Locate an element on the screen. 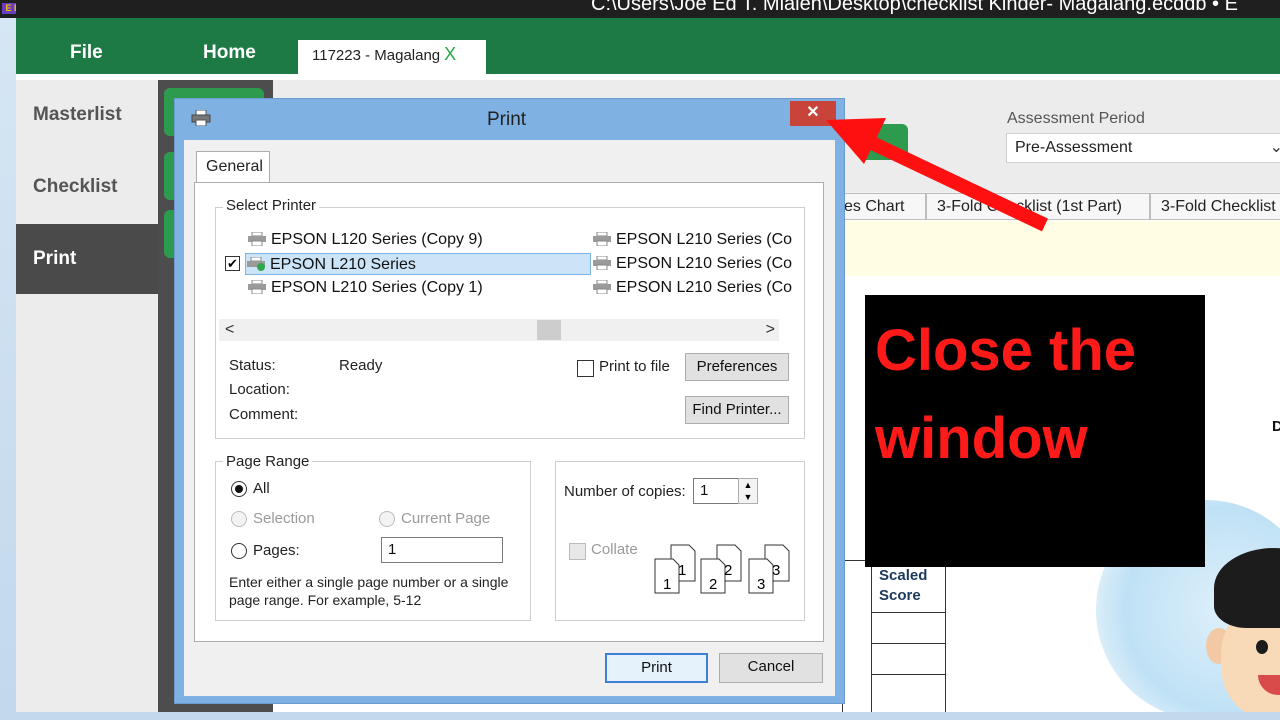  location-label: Location: is located at coordinates (259, 389).